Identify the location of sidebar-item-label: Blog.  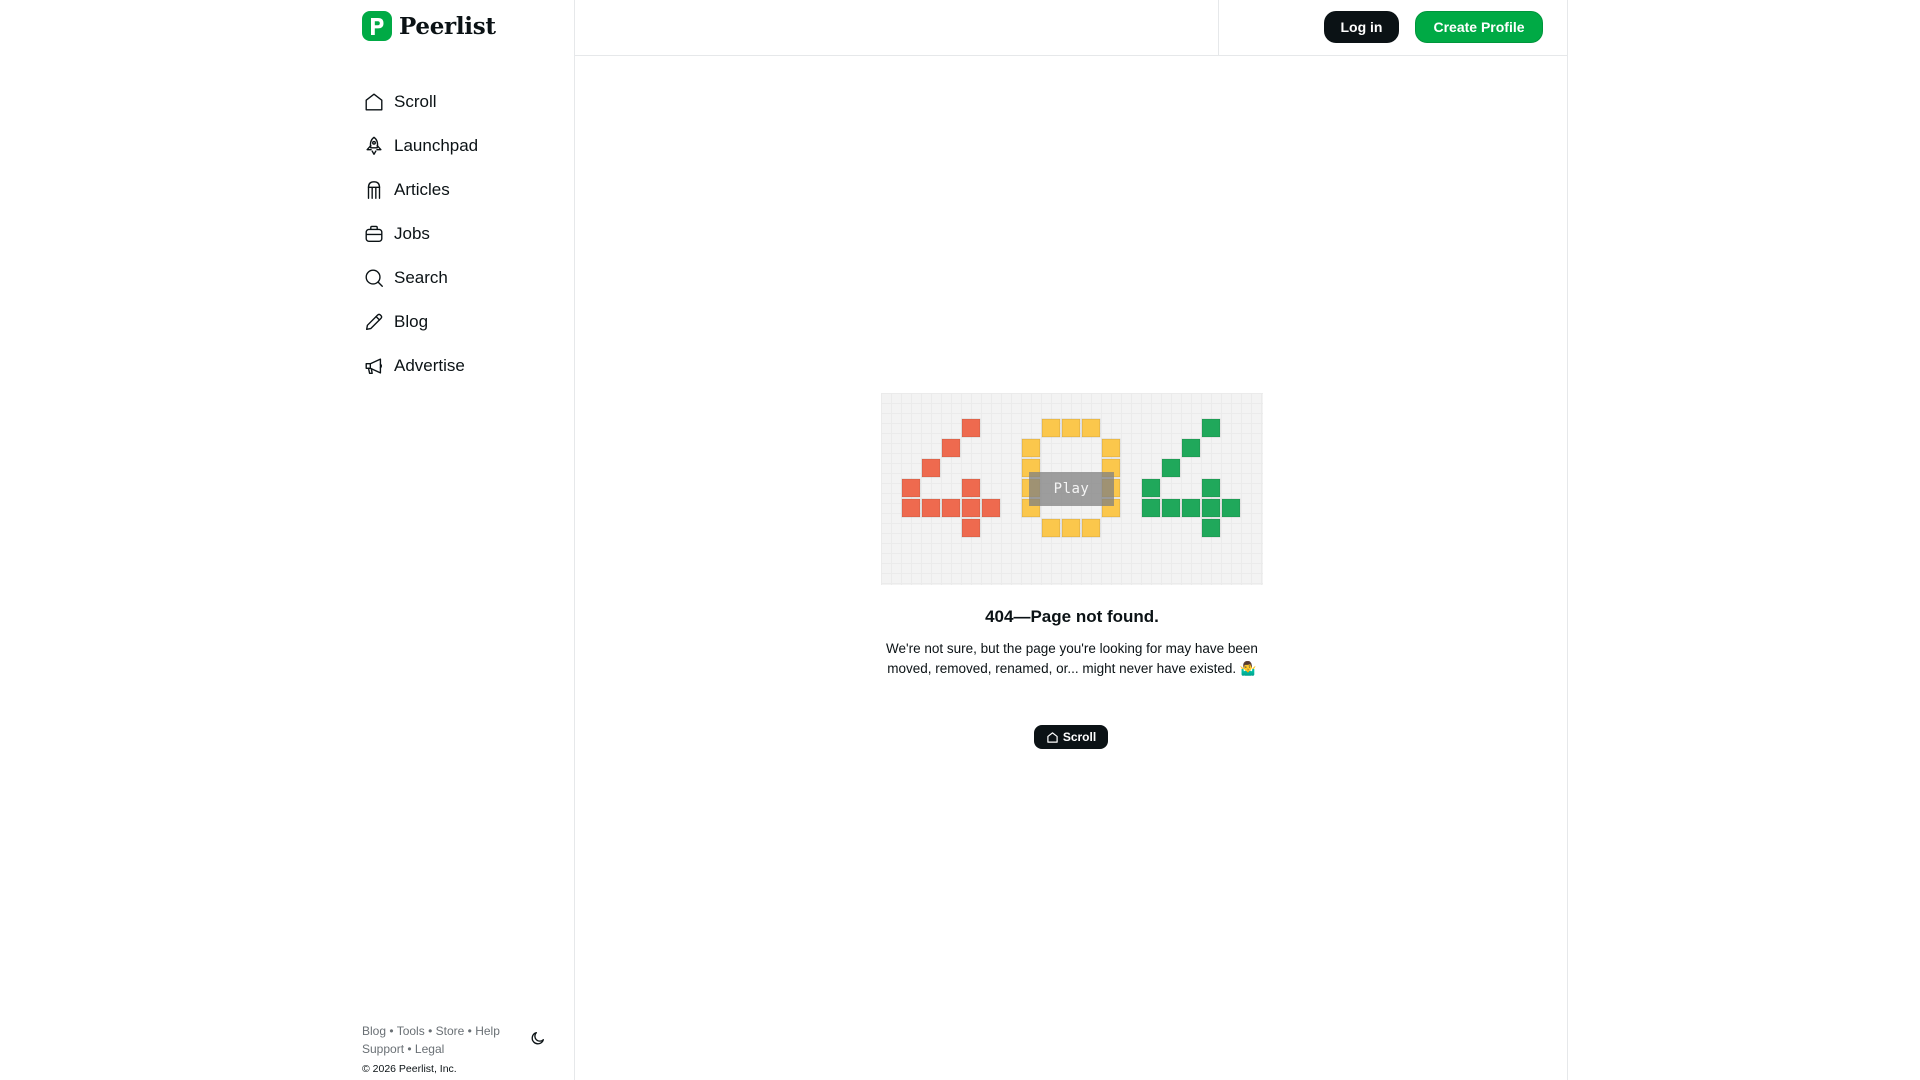
(411, 321).